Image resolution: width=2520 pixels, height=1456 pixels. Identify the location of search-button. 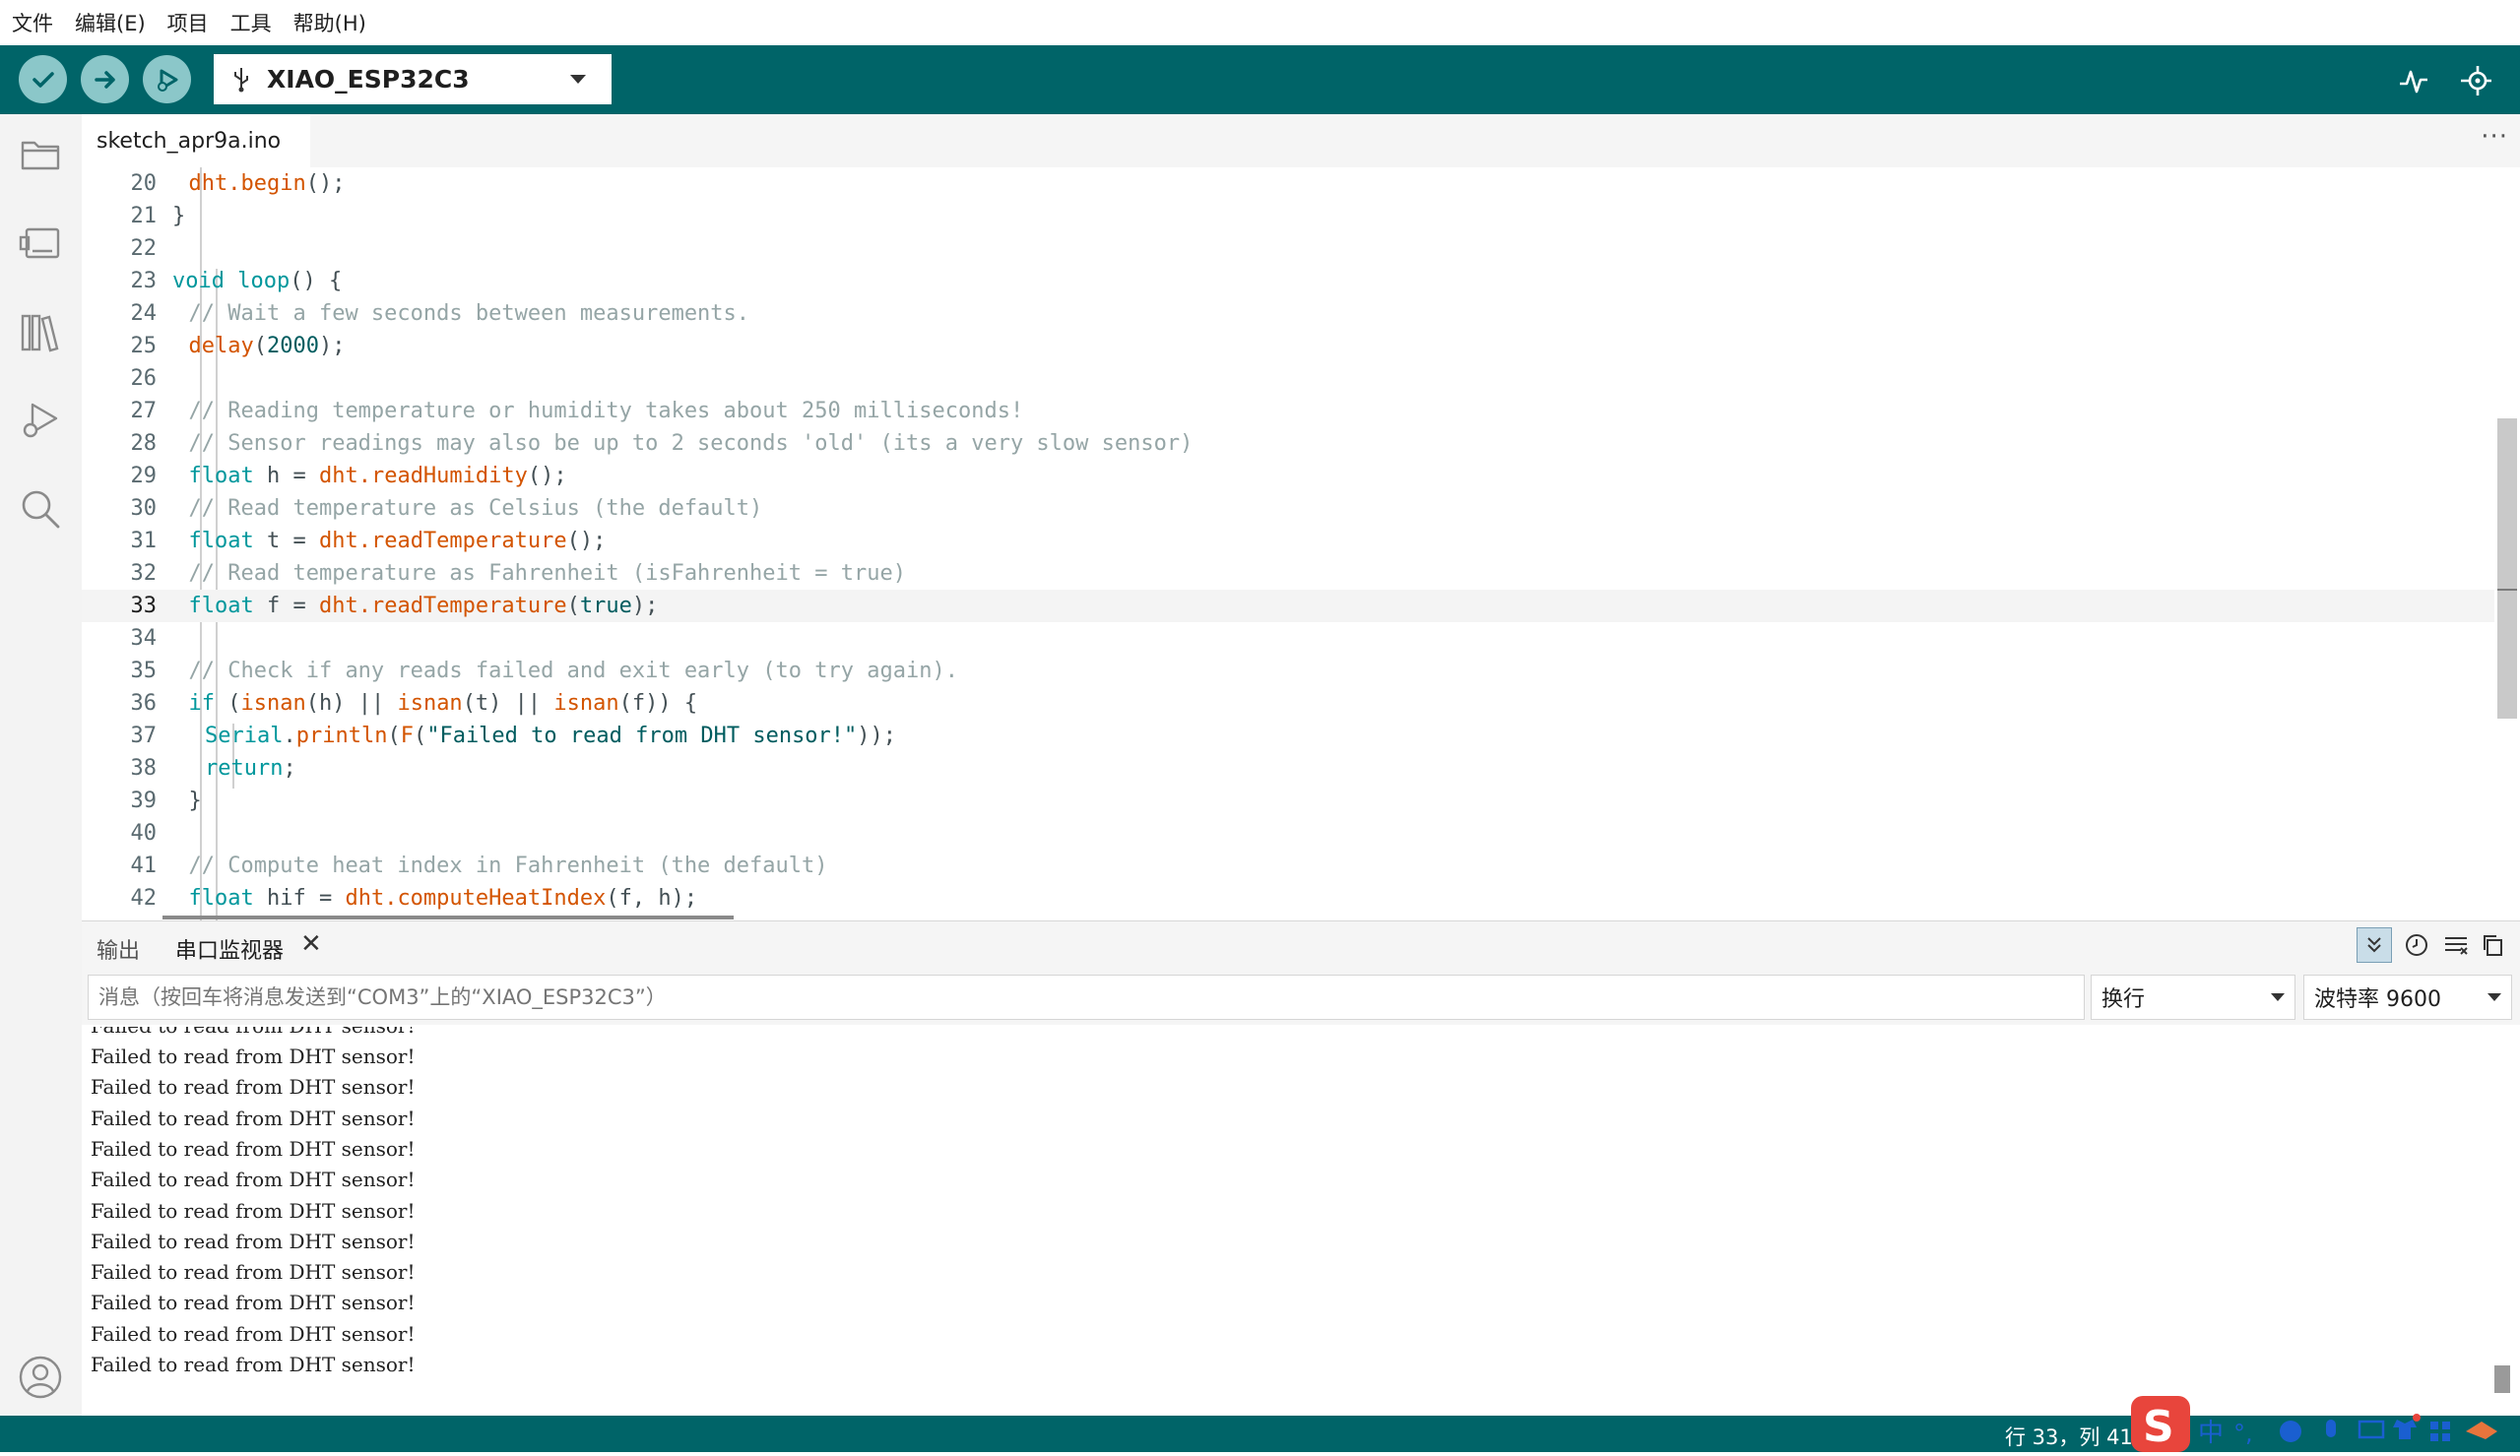
(40, 509).